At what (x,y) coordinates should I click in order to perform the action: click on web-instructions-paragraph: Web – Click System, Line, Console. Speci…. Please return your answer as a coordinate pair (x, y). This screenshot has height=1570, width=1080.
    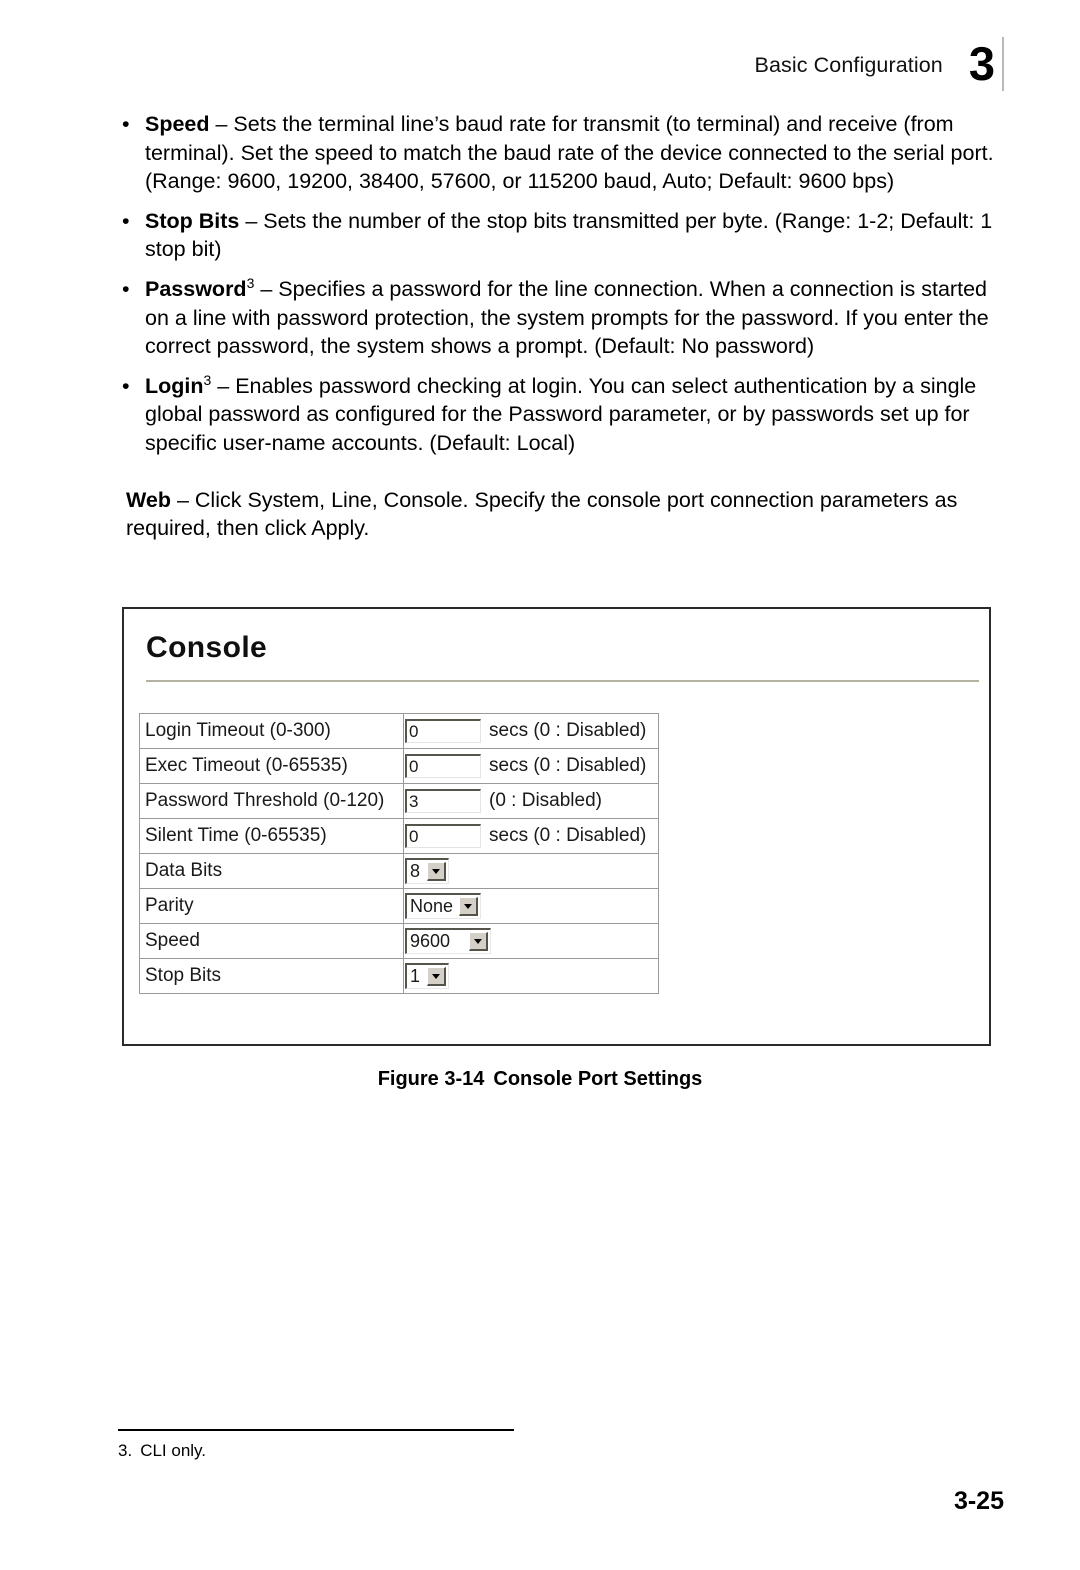
    Looking at the image, I should click on (558, 514).